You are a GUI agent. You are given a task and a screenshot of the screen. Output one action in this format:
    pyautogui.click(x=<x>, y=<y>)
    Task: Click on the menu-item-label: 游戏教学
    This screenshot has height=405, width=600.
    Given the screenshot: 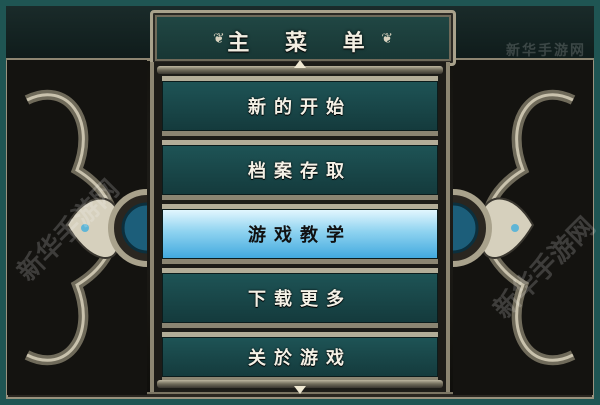 What is the action you would take?
    pyautogui.click(x=300, y=235)
    